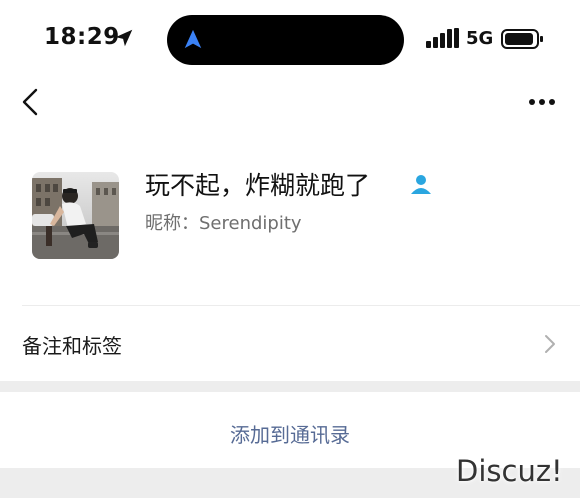 This screenshot has width=580, height=498. I want to click on remark-and-tags-label: 备注和标签, so click(72, 346).